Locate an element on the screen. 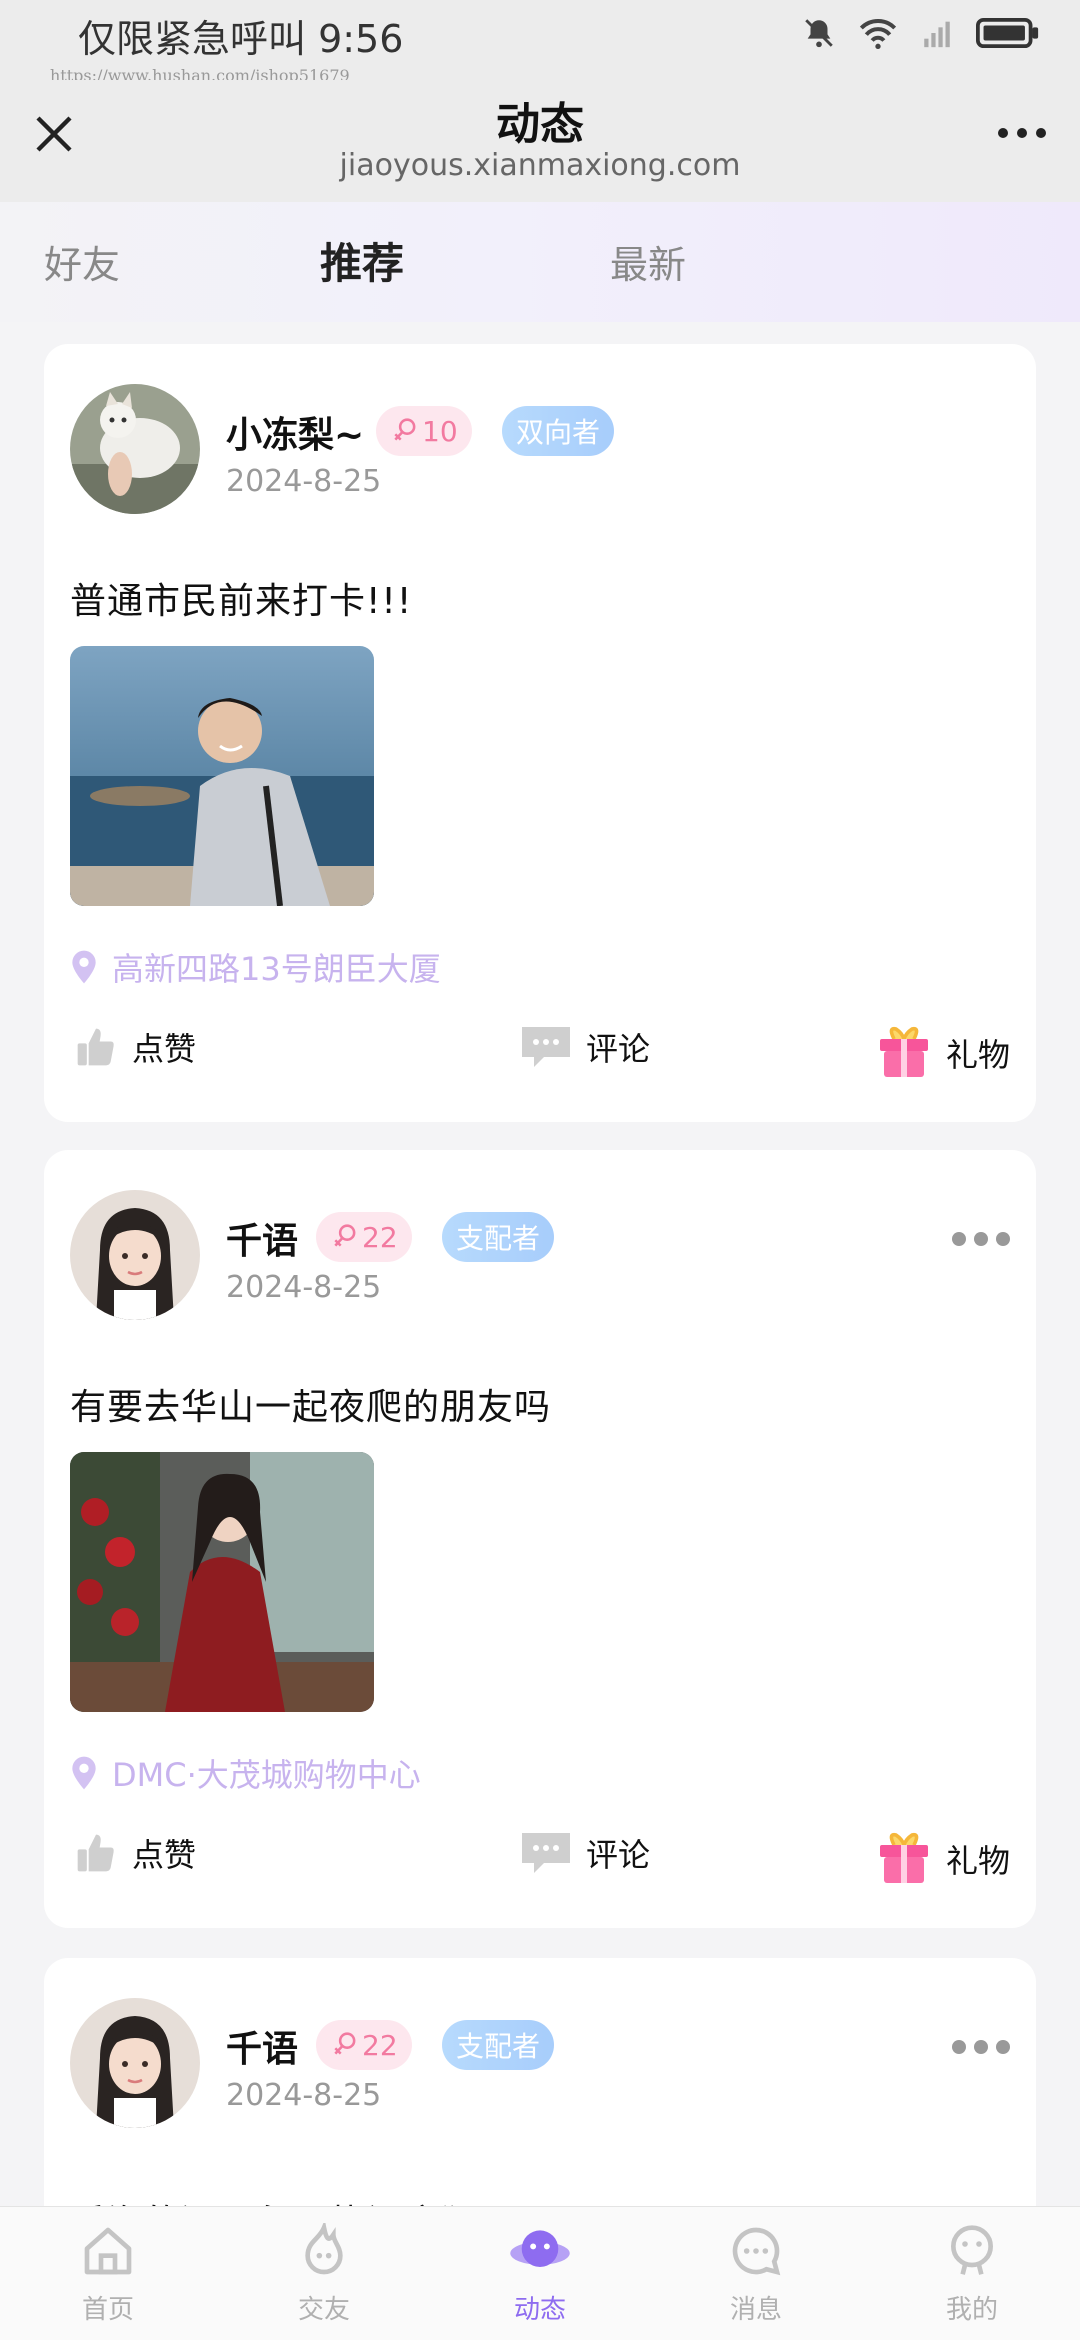 This screenshot has height=2340, width=1080. bottom-tab-label: 交友 is located at coordinates (323, 2310).